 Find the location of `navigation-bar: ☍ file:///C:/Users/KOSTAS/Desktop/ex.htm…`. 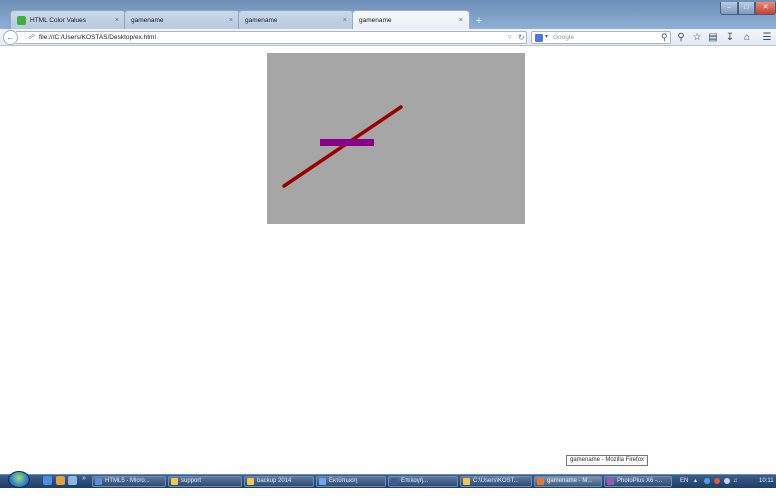

navigation-bar: ☍ file:///C:/Users/KOSTAS/Desktop/ex.htm… is located at coordinates (388, 37).